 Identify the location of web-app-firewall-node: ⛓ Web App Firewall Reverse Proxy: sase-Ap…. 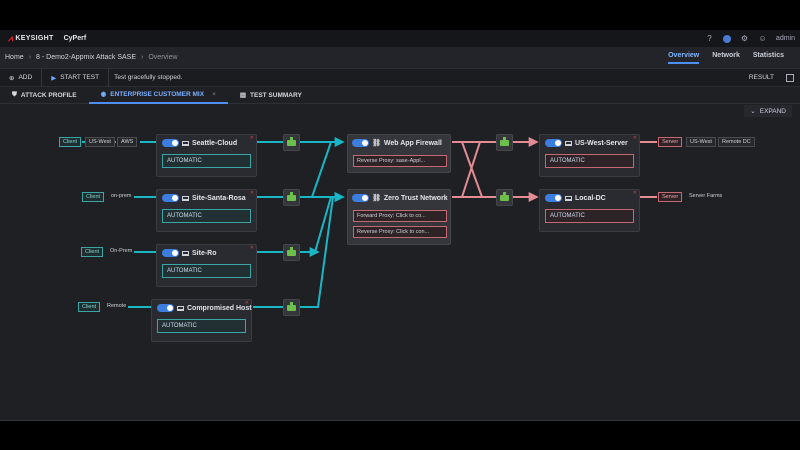
(399, 153).